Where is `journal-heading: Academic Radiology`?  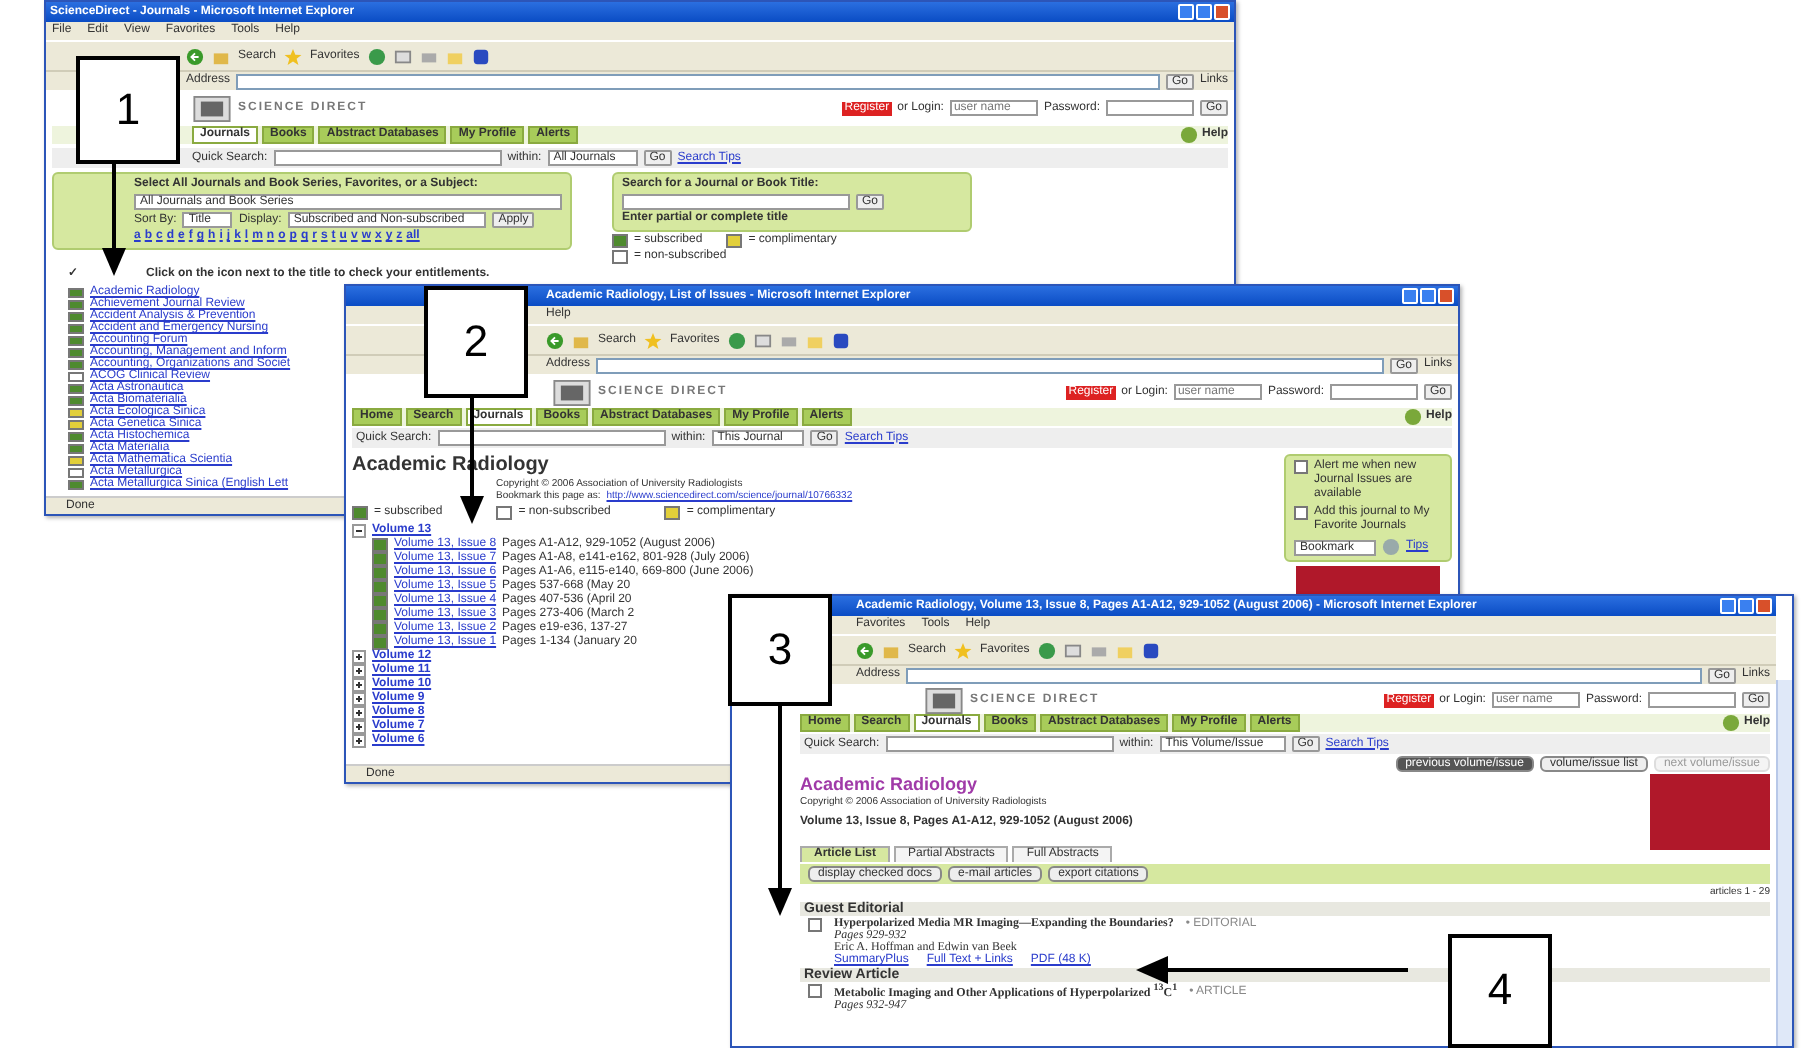
journal-heading: Academic Radiology is located at coordinates (890, 784).